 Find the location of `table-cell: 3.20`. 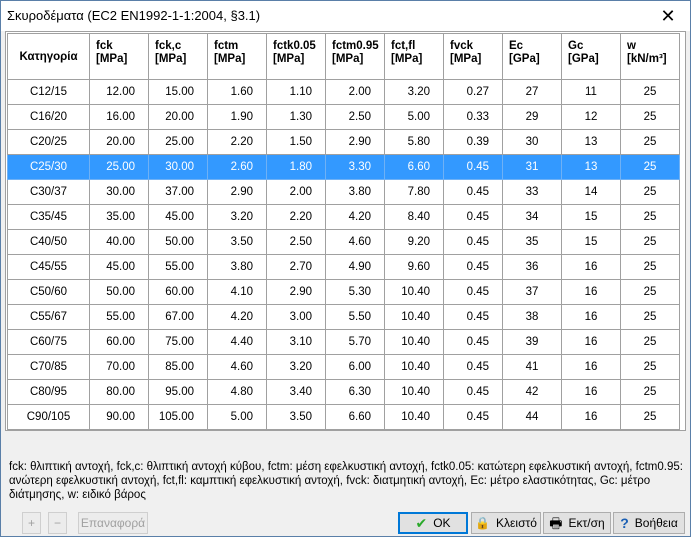

table-cell: 3.20 is located at coordinates (237, 217).